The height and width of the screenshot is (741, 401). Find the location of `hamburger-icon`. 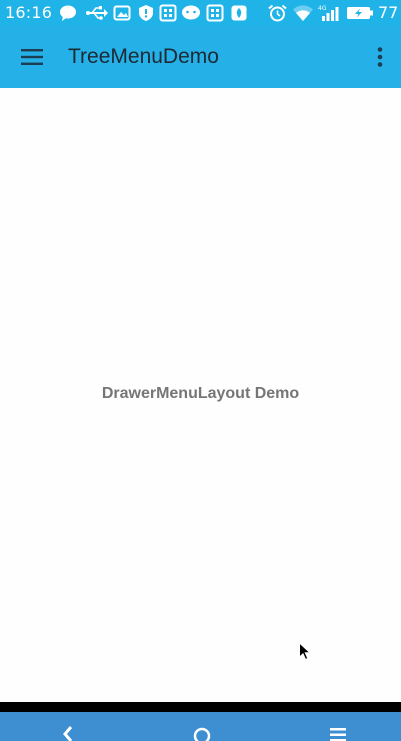

hamburger-icon is located at coordinates (32, 57).